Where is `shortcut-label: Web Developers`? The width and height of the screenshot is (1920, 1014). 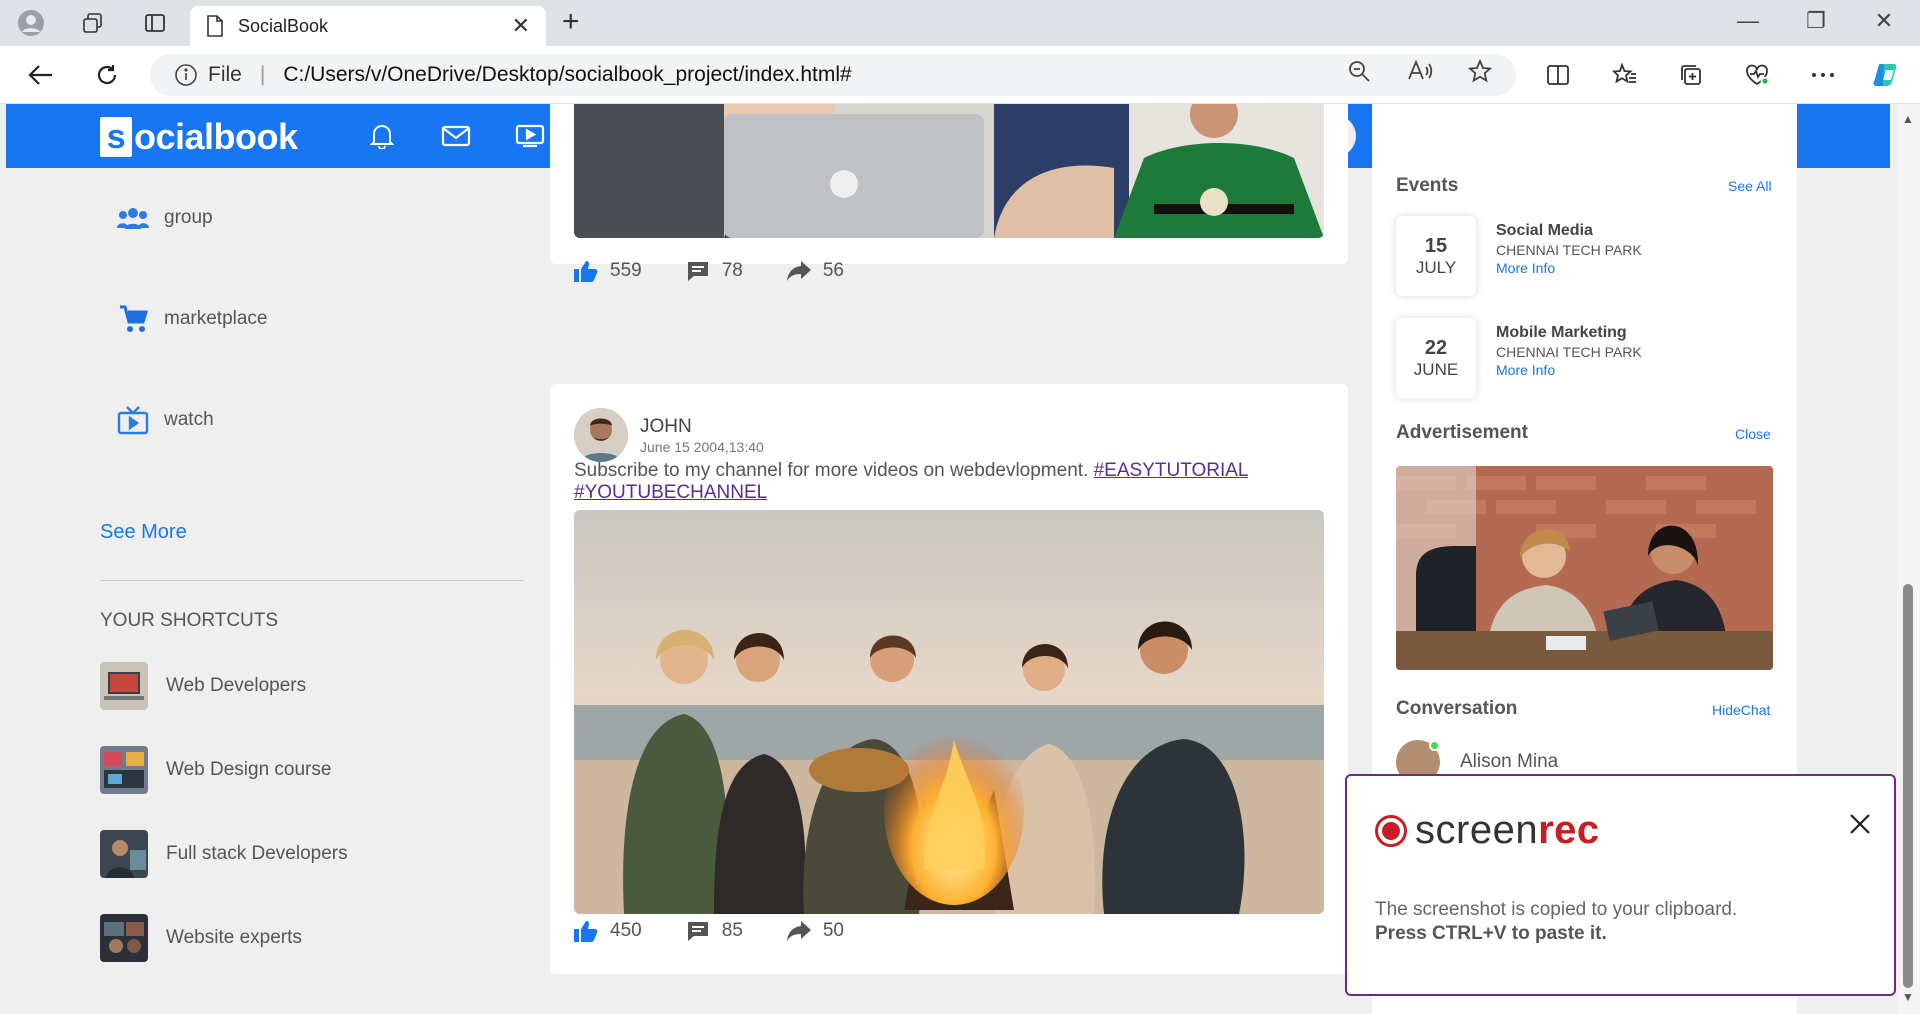 shortcut-label: Web Developers is located at coordinates (236, 685).